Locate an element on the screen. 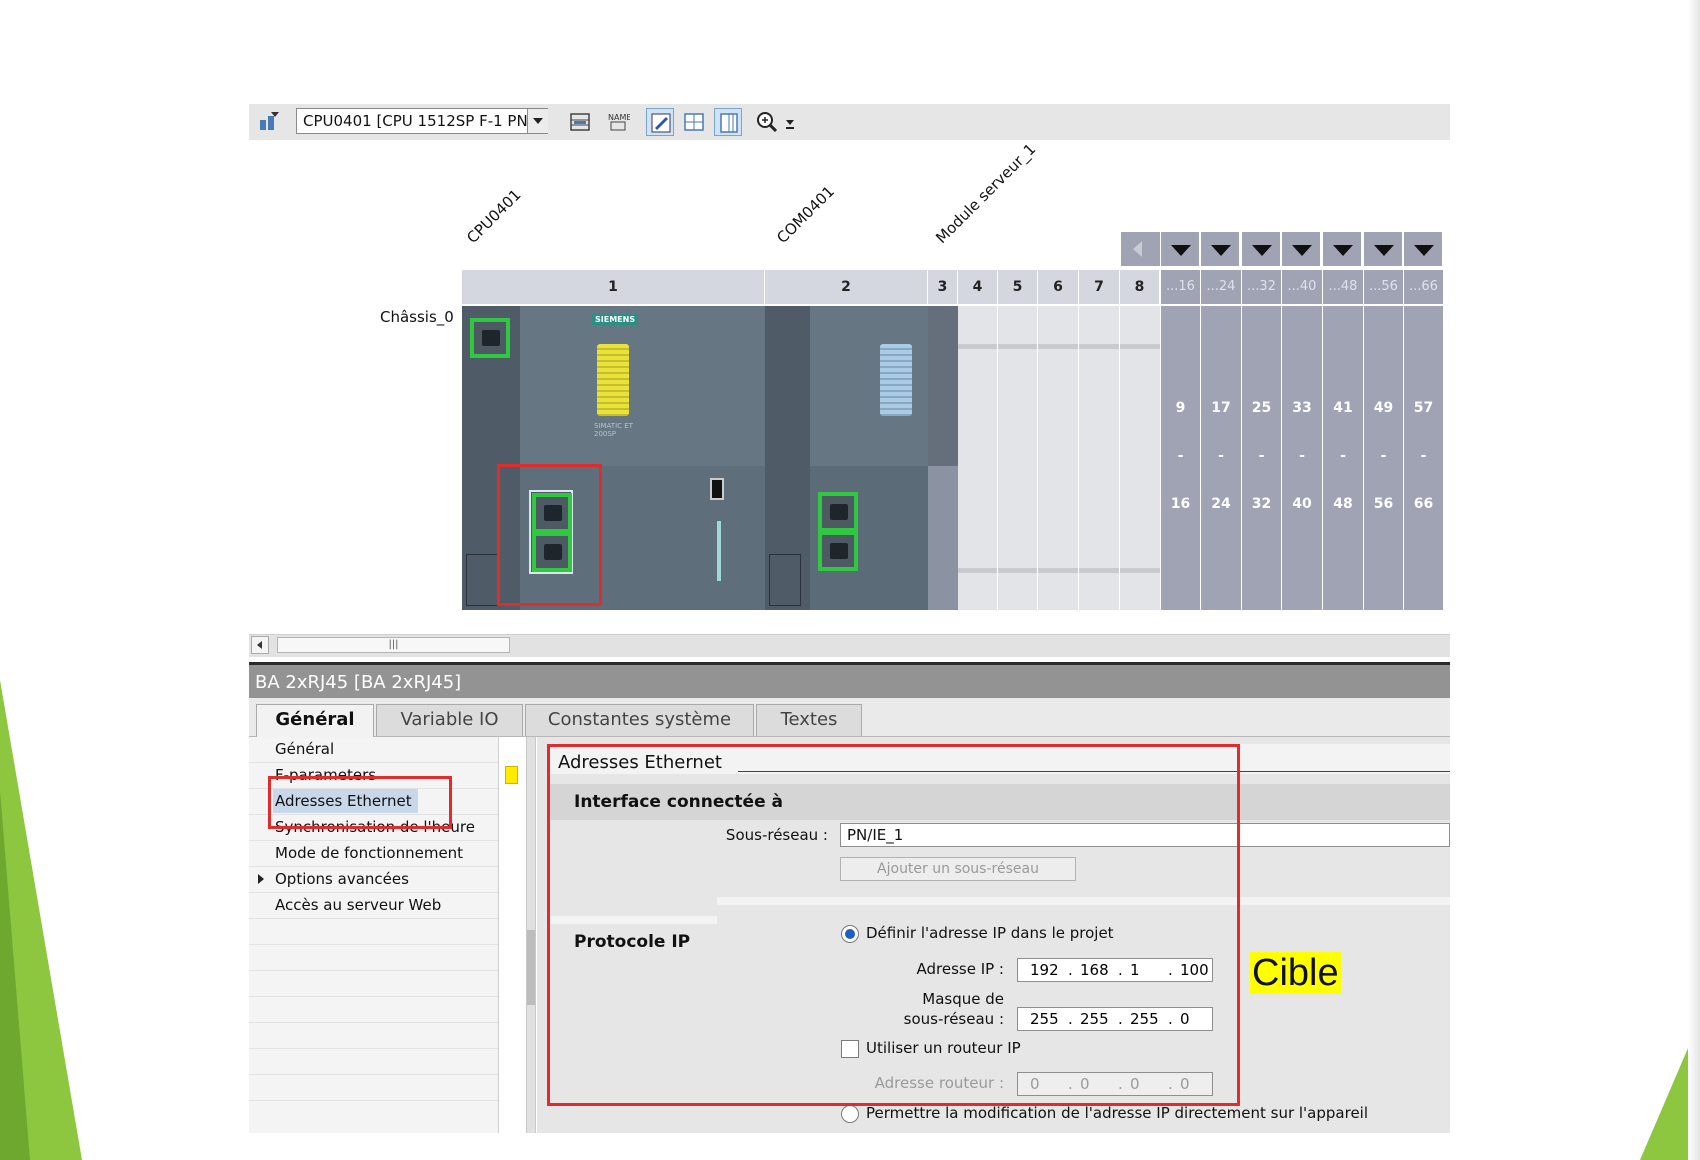 This screenshot has width=1700, height=1160. tab-io-variable: Variable IO is located at coordinates (449, 720).